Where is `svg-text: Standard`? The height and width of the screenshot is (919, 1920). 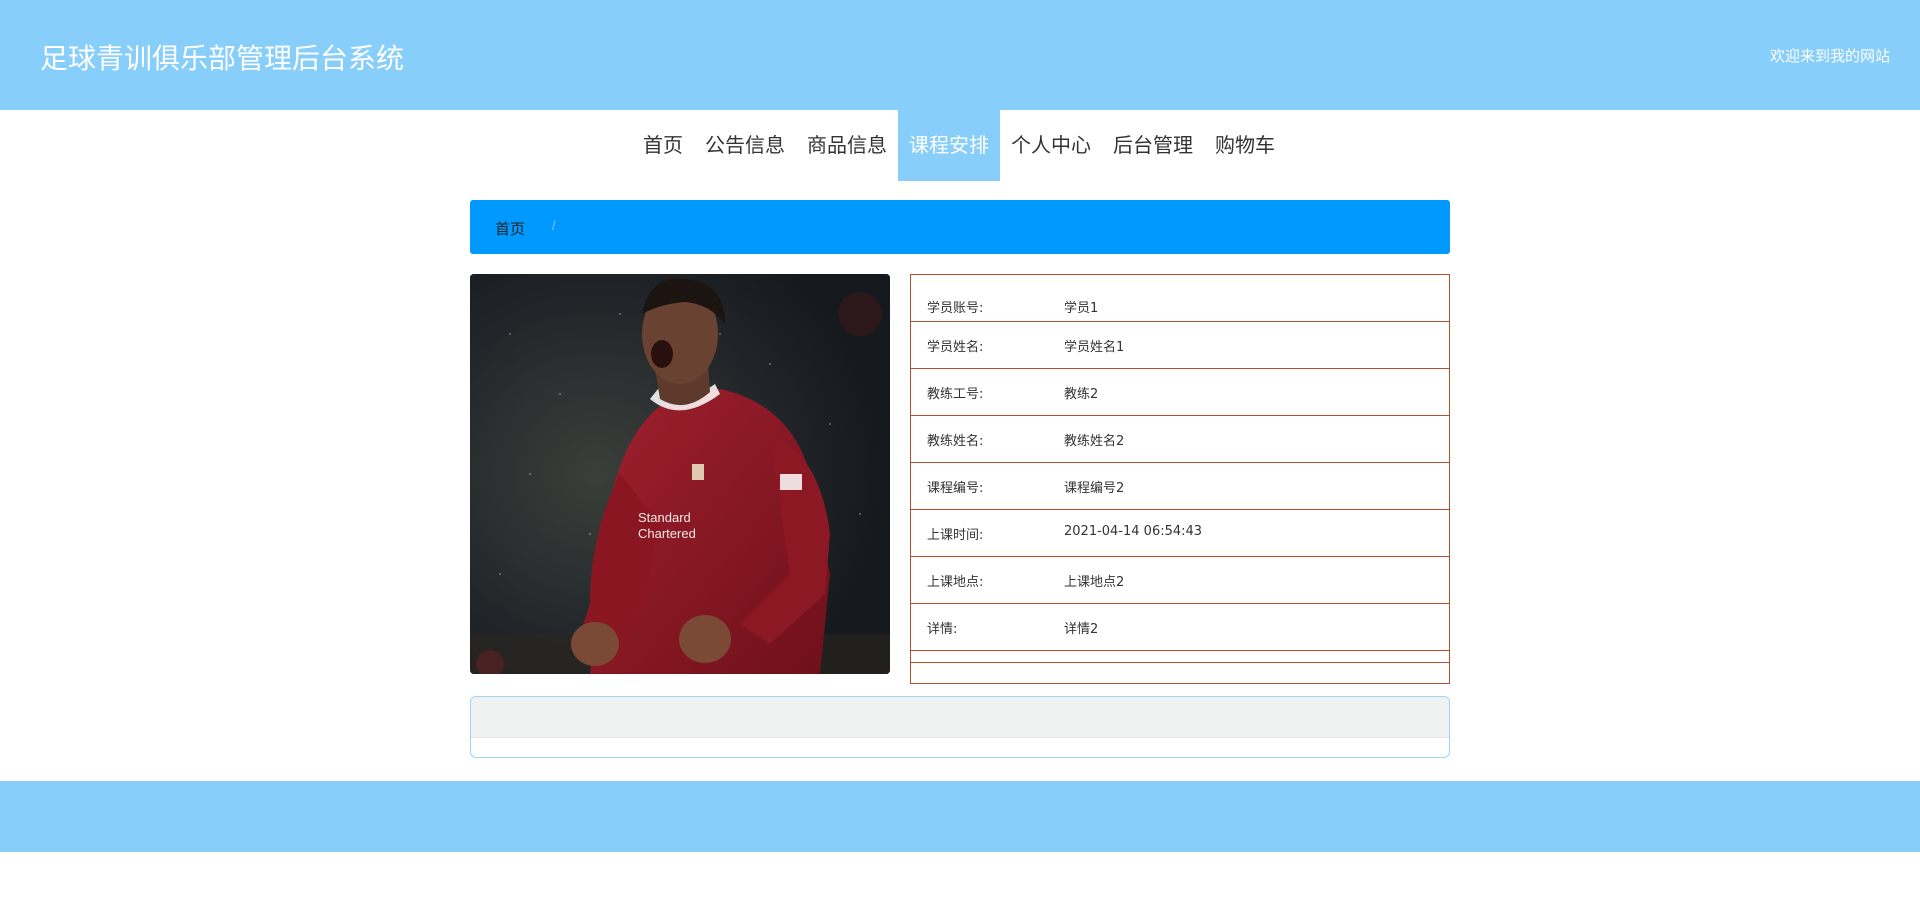
svg-text: Standard is located at coordinates (664, 517).